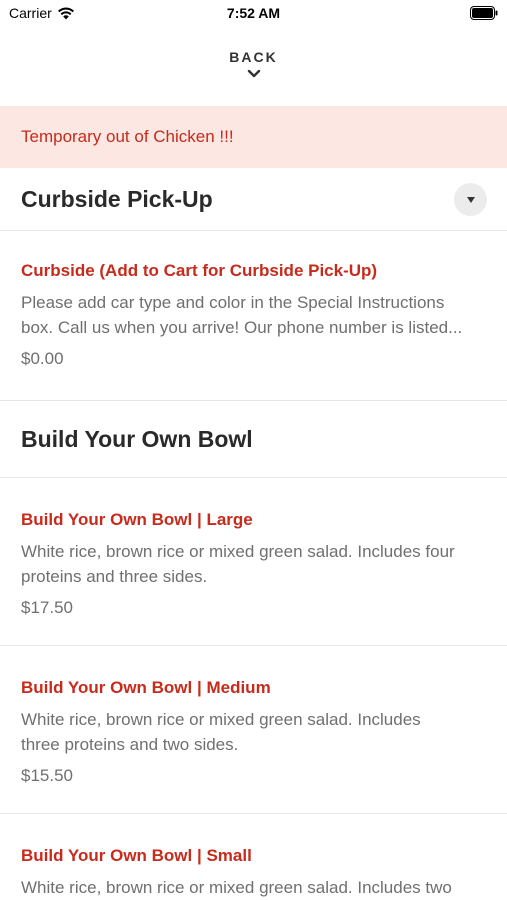 Image resolution: width=507 pixels, height=900 pixels. What do you see at coordinates (253, 67) in the screenshot?
I see `back-button: BACK` at bounding box center [253, 67].